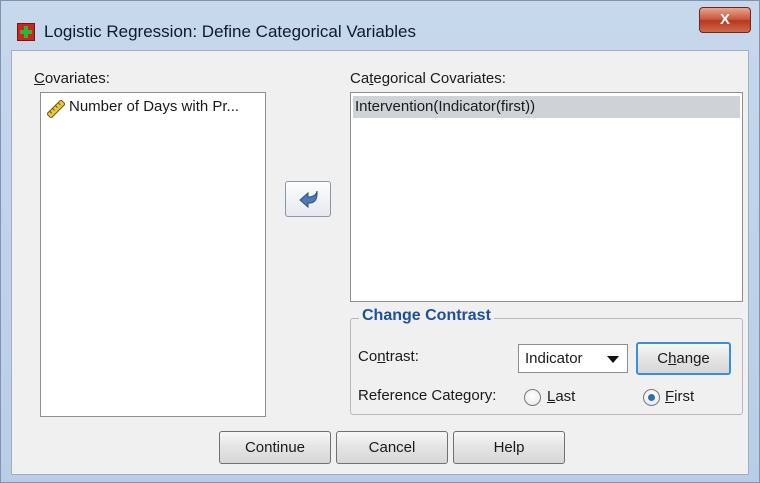  What do you see at coordinates (532, 397) in the screenshot?
I see `radio-last` at bounding box center [532, 397].